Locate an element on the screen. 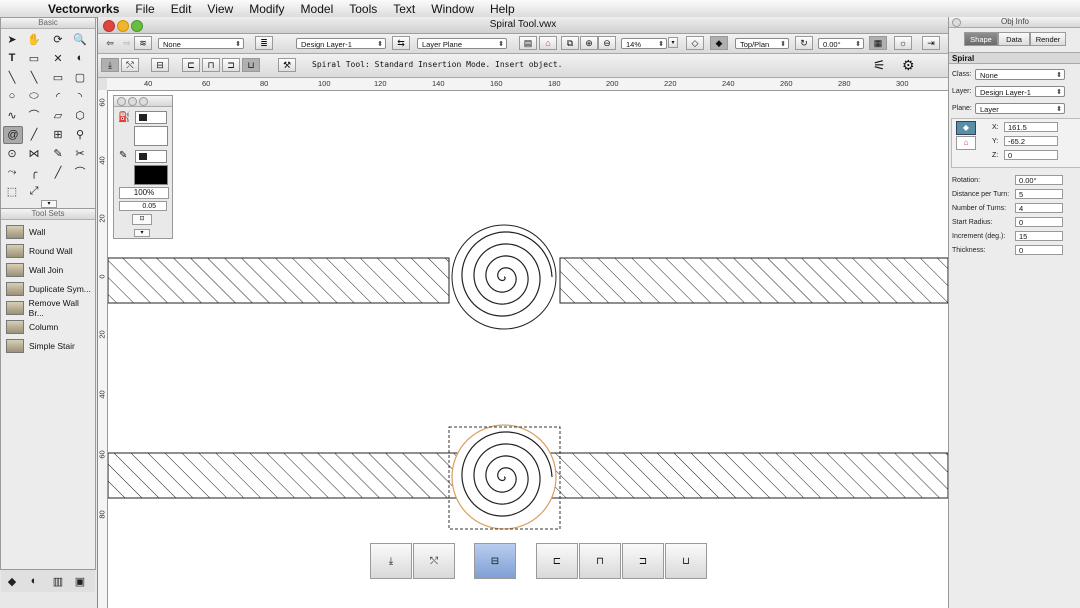  fill-color-preview is located at coordinates (151, 136).